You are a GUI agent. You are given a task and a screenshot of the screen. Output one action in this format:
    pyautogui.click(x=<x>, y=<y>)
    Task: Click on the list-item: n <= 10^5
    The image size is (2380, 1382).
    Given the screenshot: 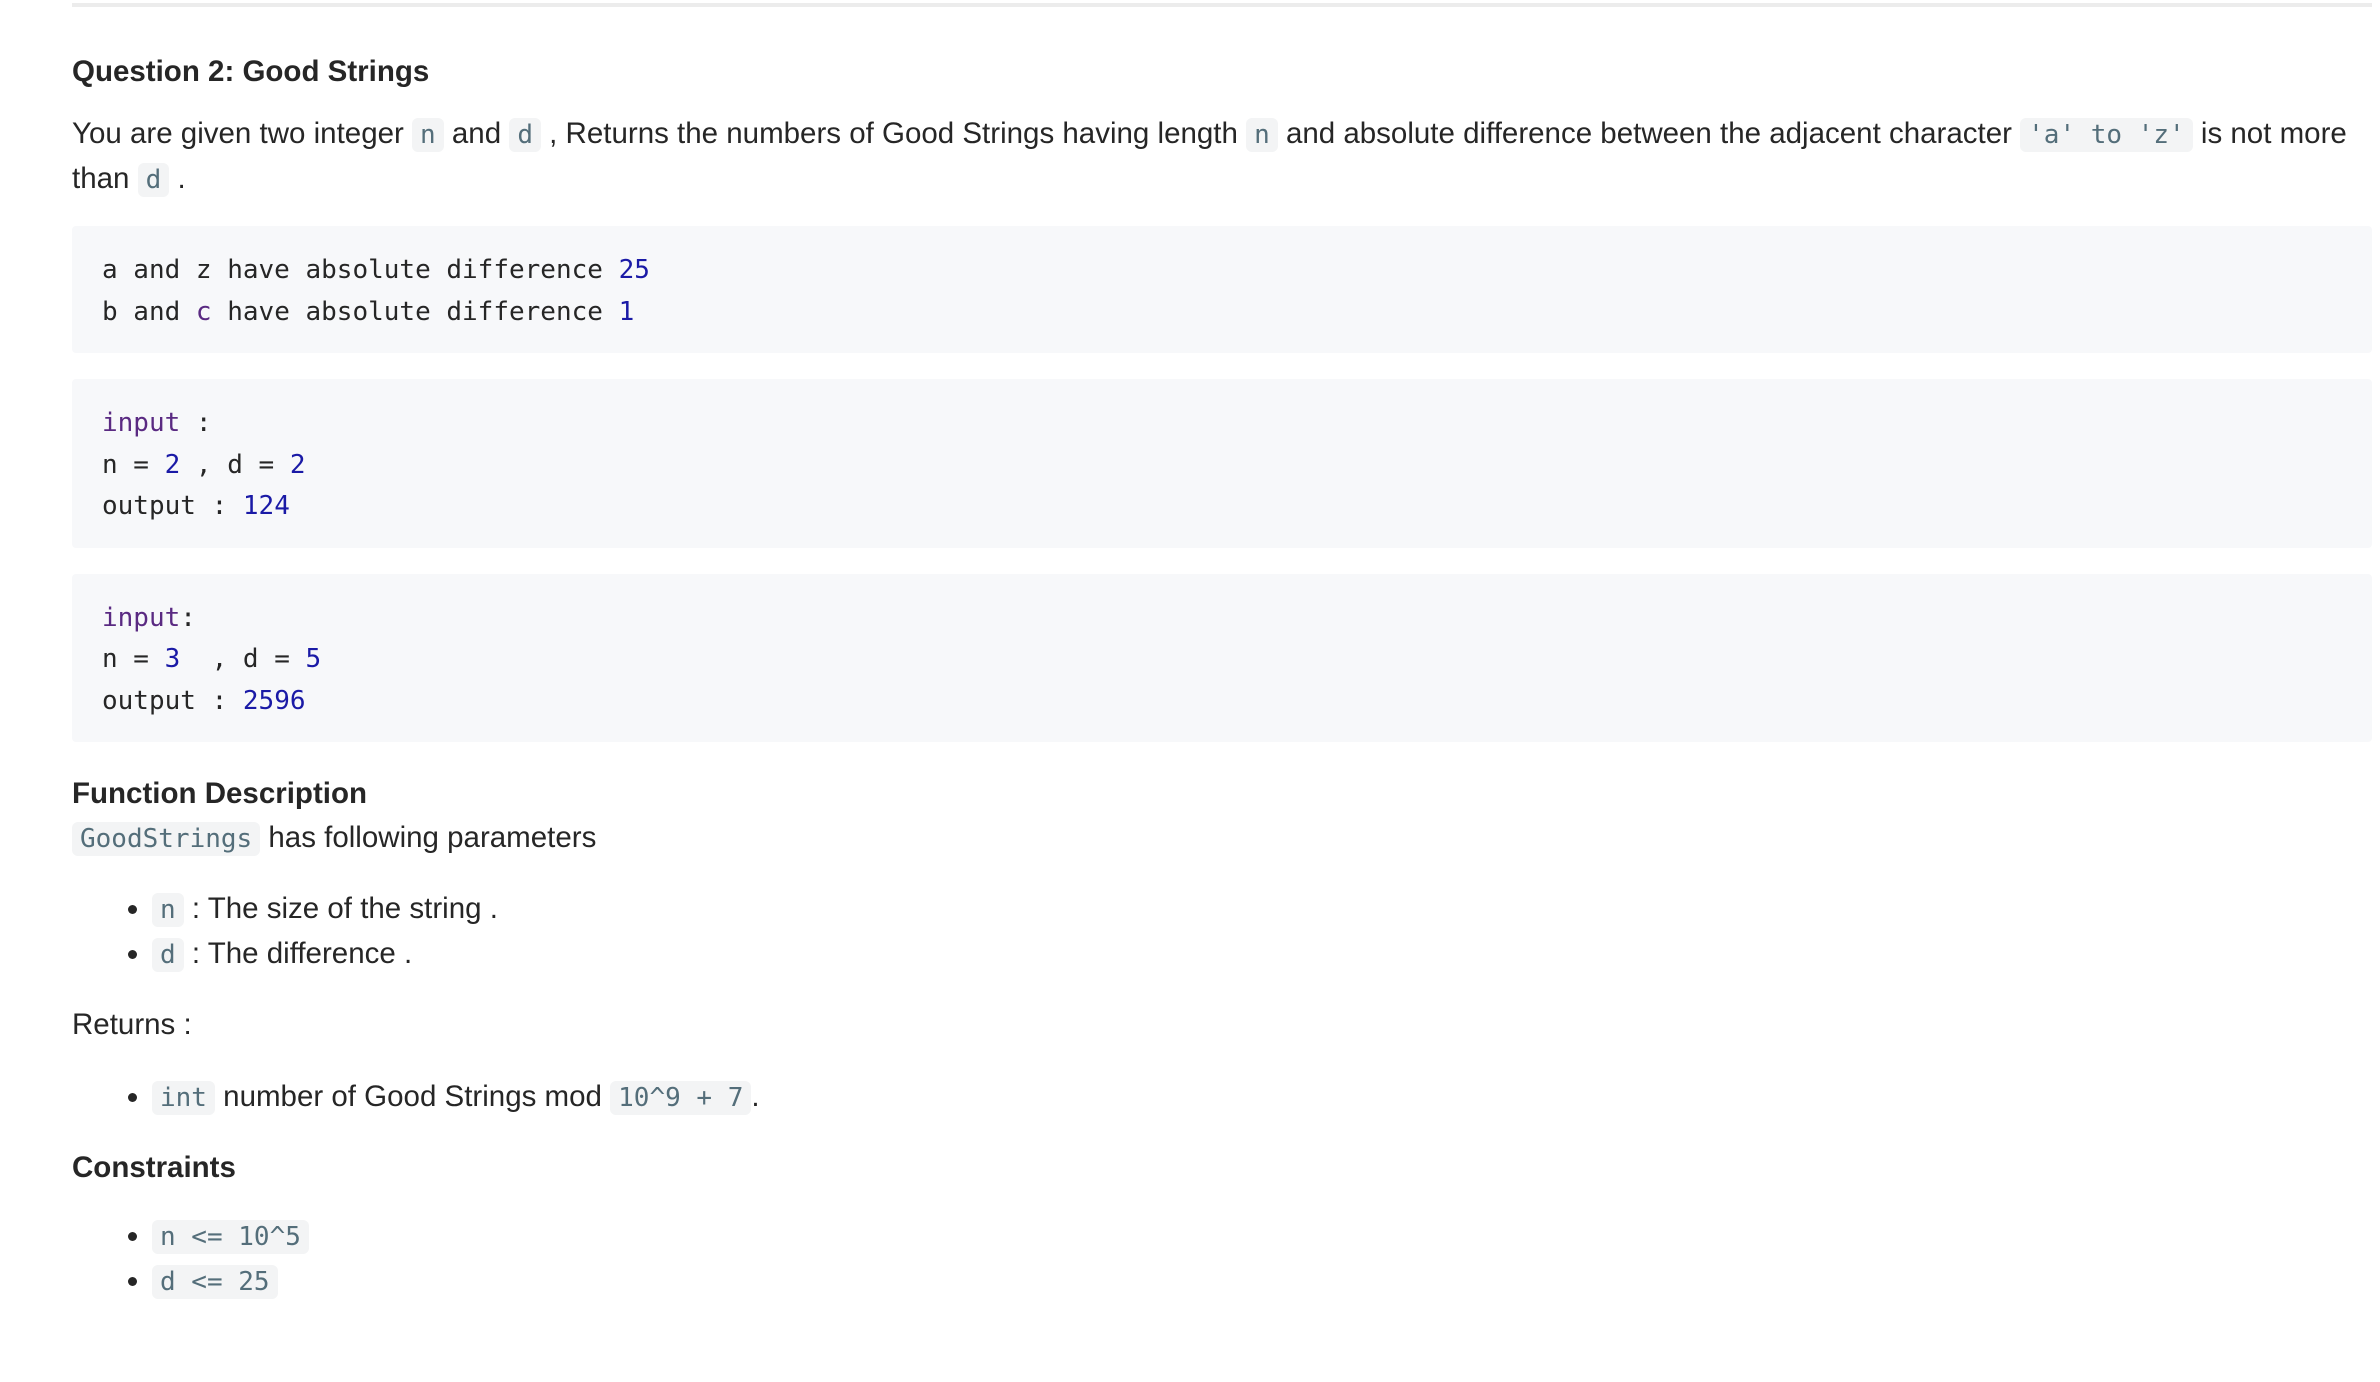 What is the action you would take?
    pyautogui.click(x=1262, y=1236)
    